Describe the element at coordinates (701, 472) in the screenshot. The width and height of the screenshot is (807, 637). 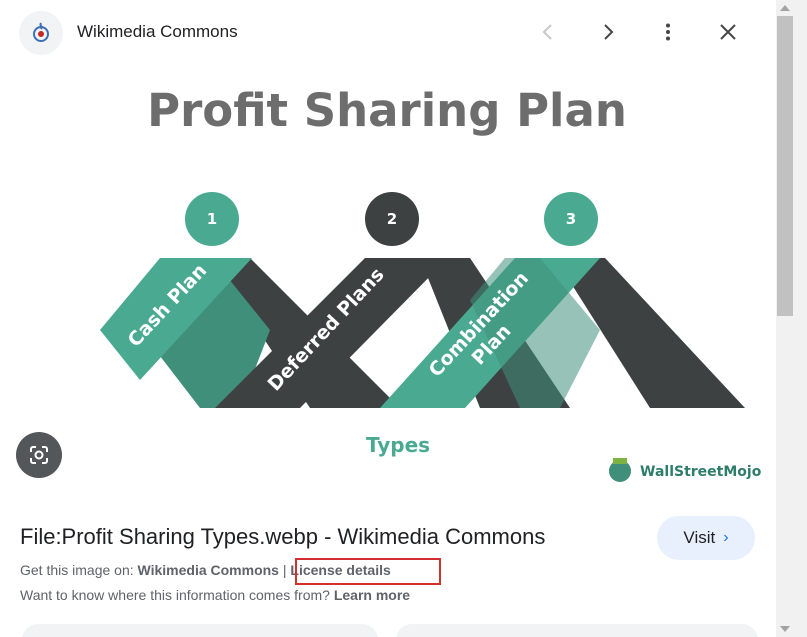
I see `brand-text: WallStreetMojo` at that location.